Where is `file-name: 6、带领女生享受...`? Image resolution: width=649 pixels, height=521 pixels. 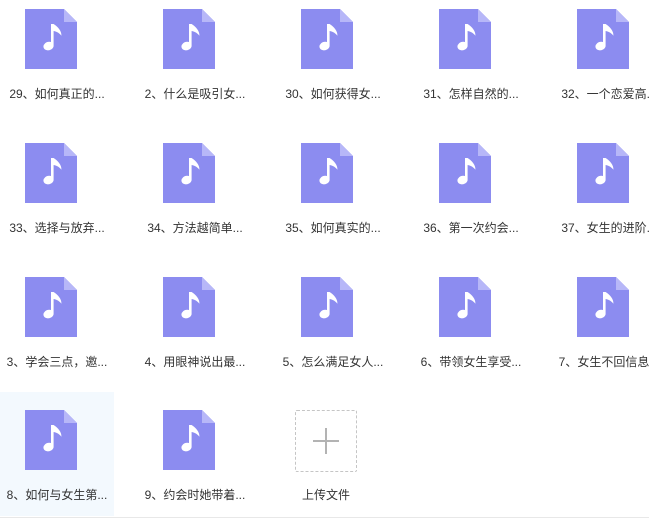 file-name: 6、带领女生享受... is located at coordinates (471, 362).